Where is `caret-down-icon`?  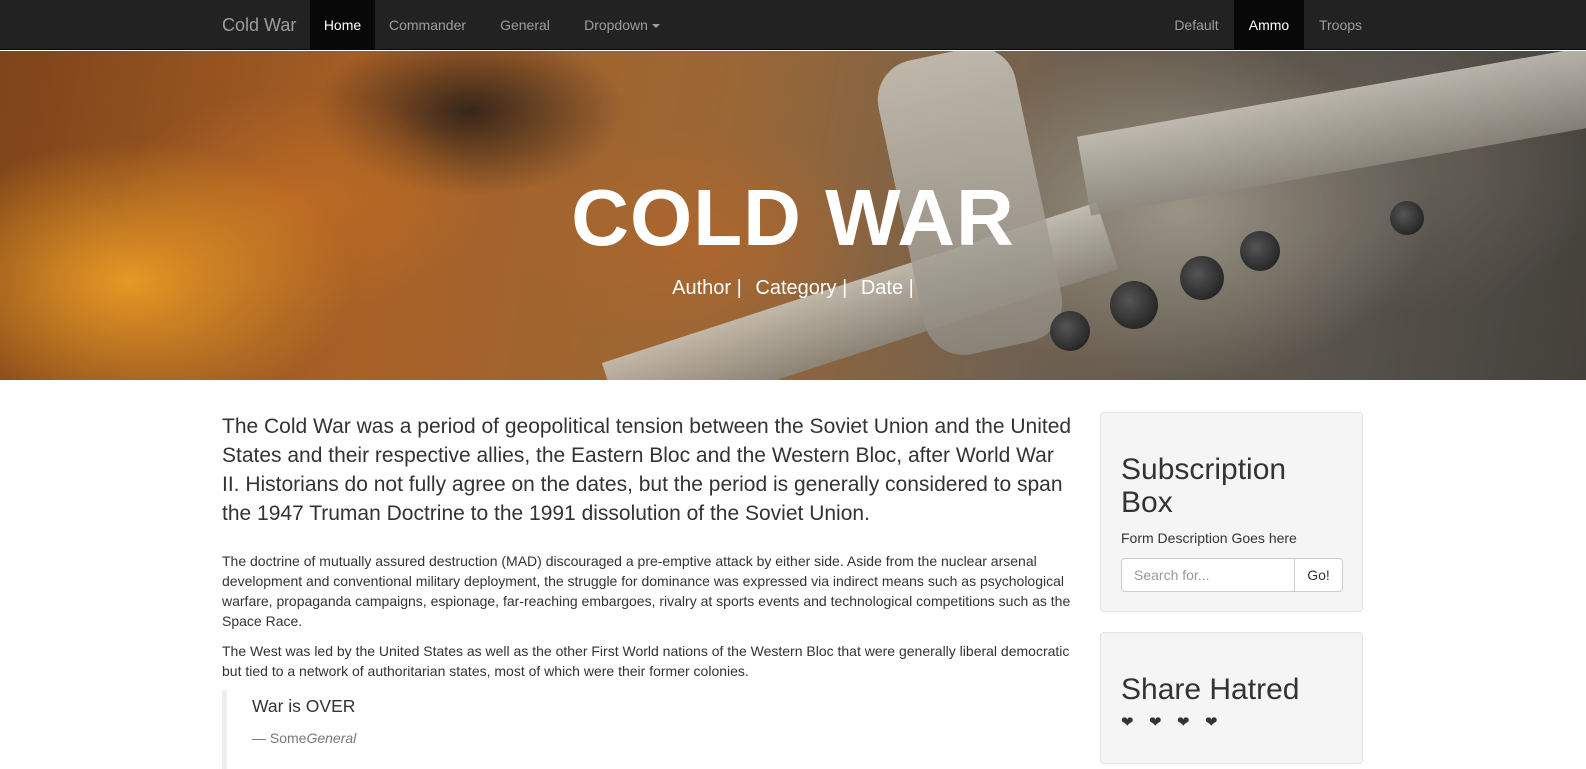 caret-down-icon is located at coordinates (655, 26).